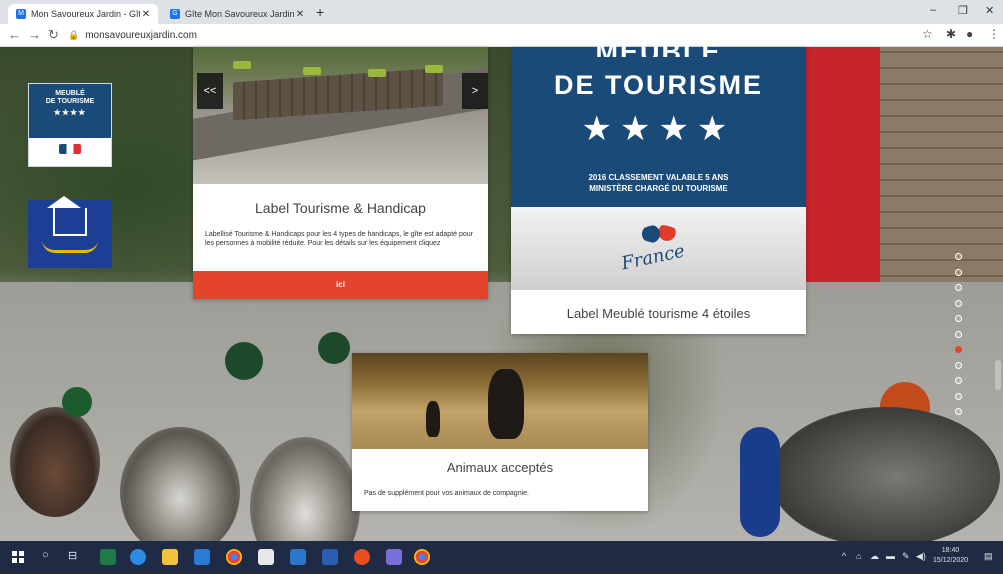  Describe the element at coordinates (658, 129) in the screenshot. I see `meuble-stars: ★★★★` at that location.